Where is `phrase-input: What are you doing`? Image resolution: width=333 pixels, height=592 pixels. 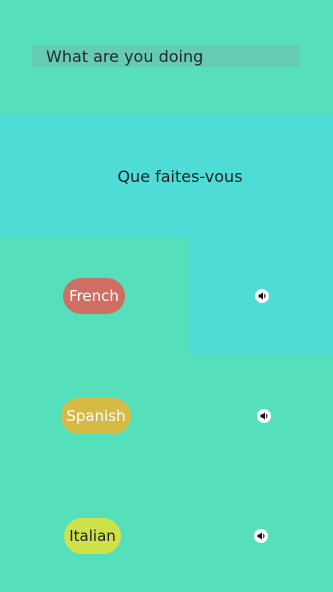
phrase-input: What are you doing is located at coordinates (166, 56).